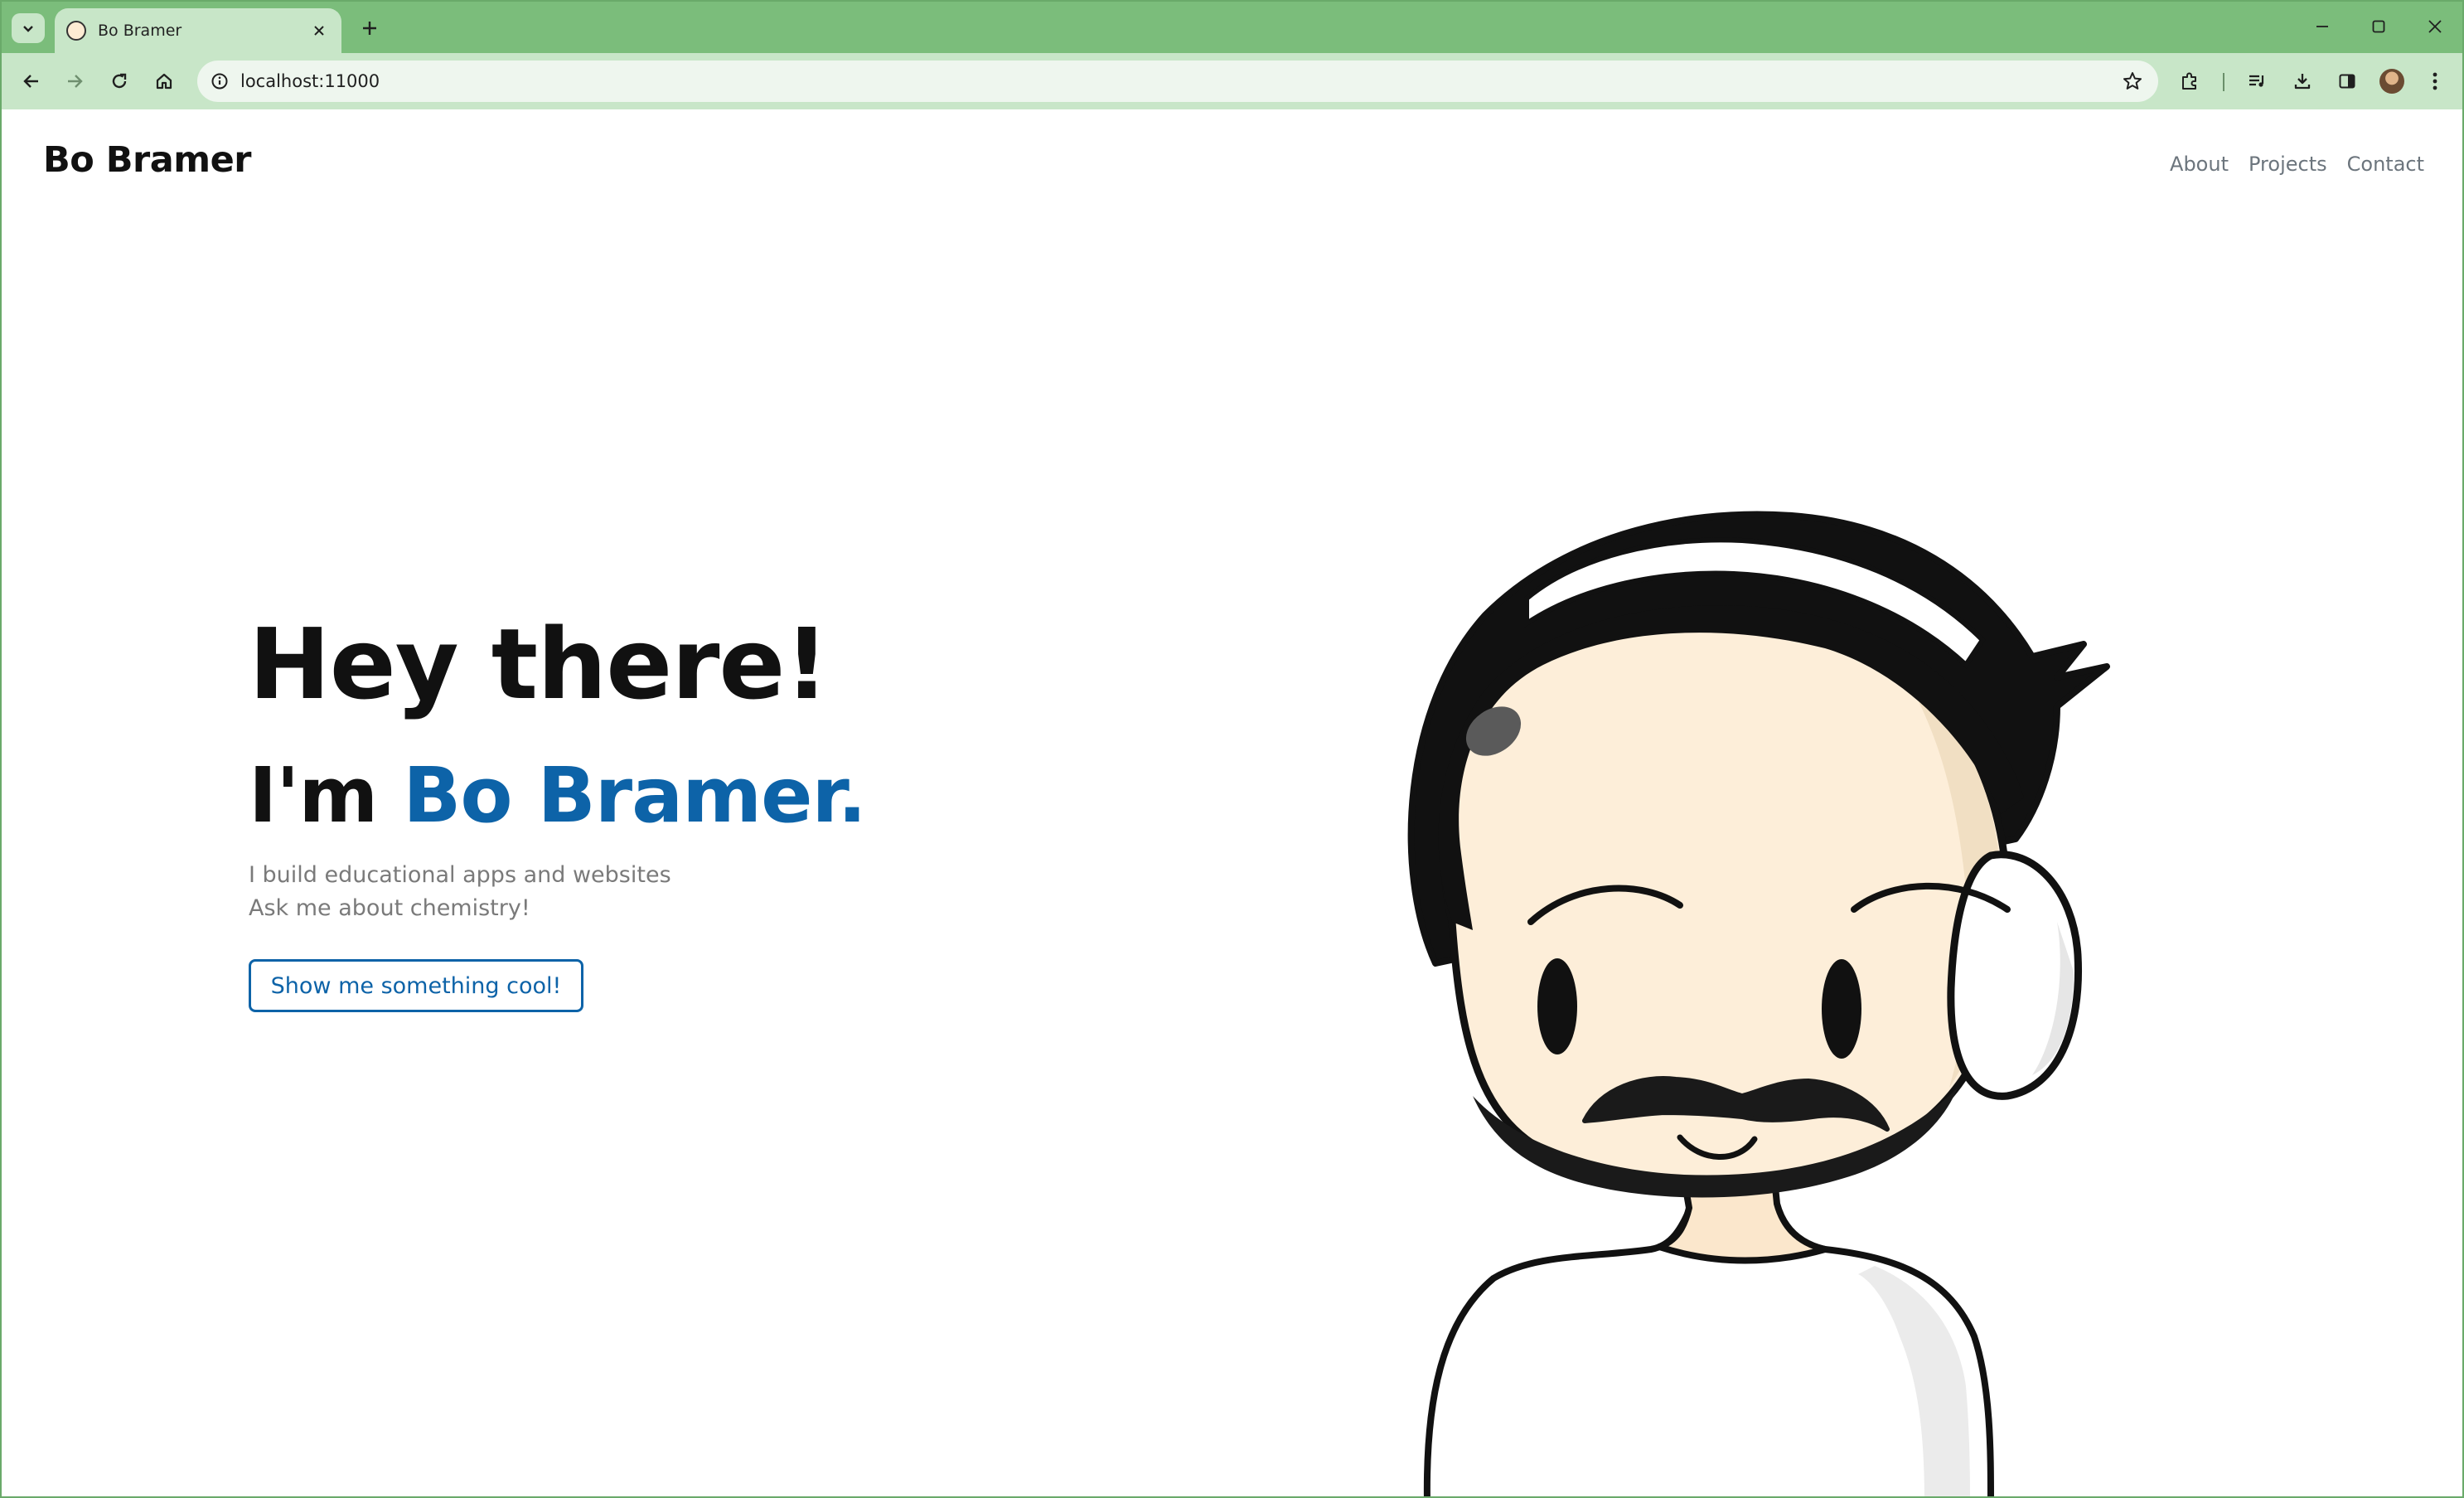 This screenshot has width=2464, height=1498. Describe the element at coordinates (460, 875) in the screenshot. I see `hero-subtitle-line-1: I build educational apps and websites` at that location.